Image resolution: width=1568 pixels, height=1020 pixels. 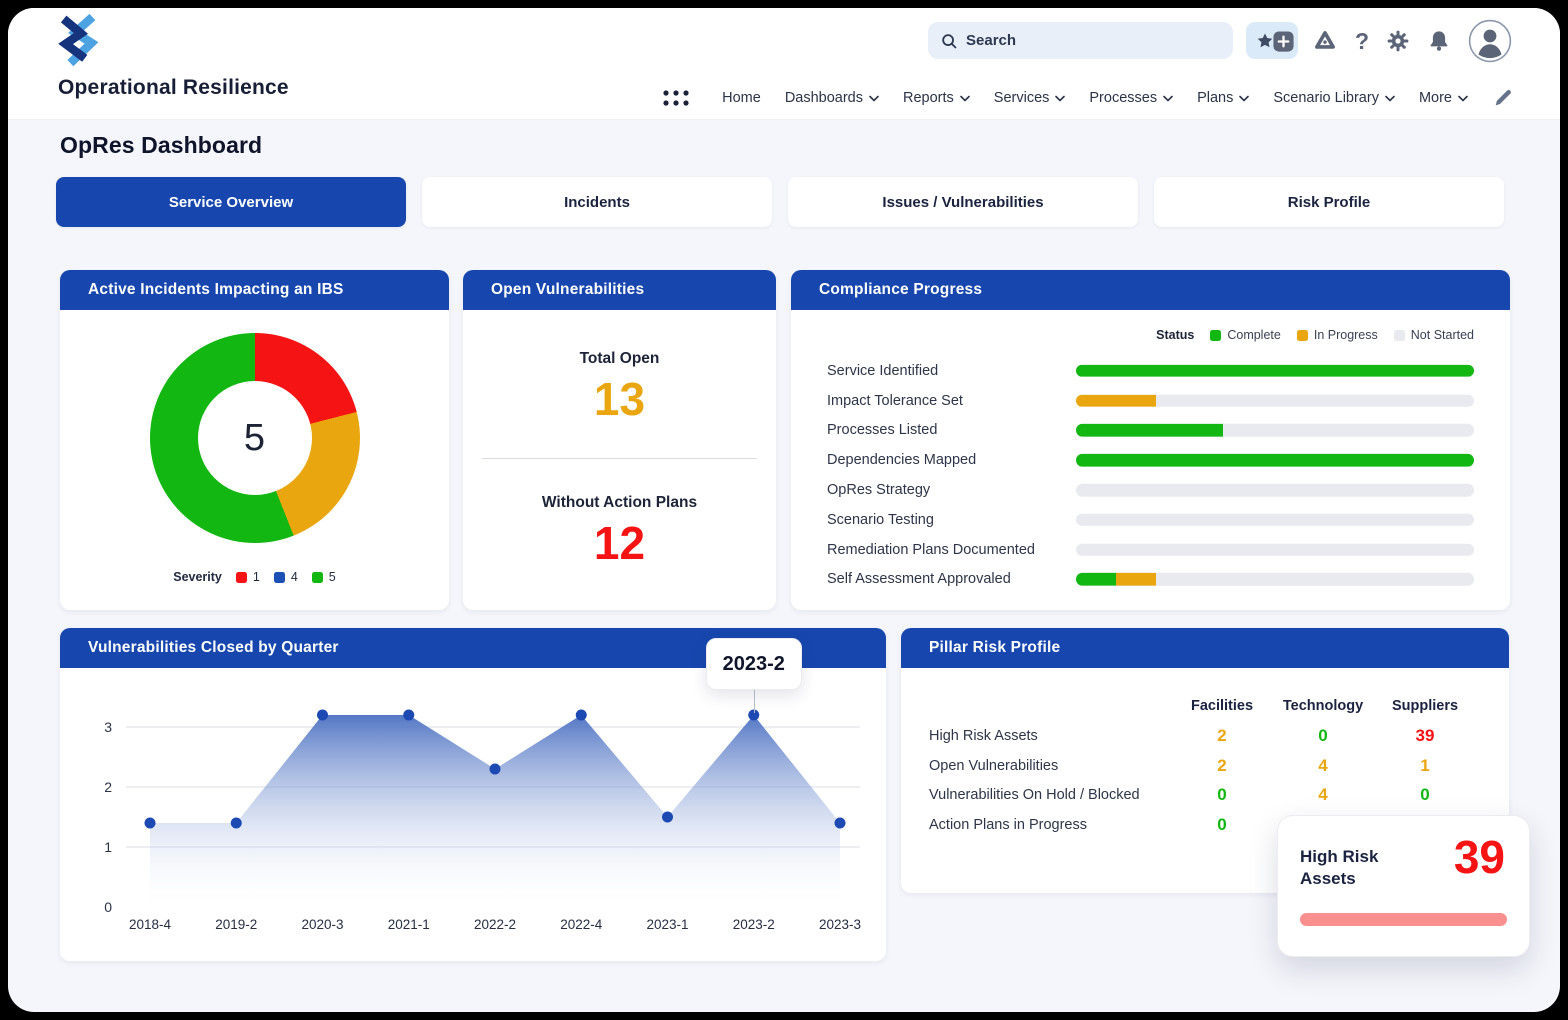 I want to click on nav-item-home: Home, so click(x=741, y=98).